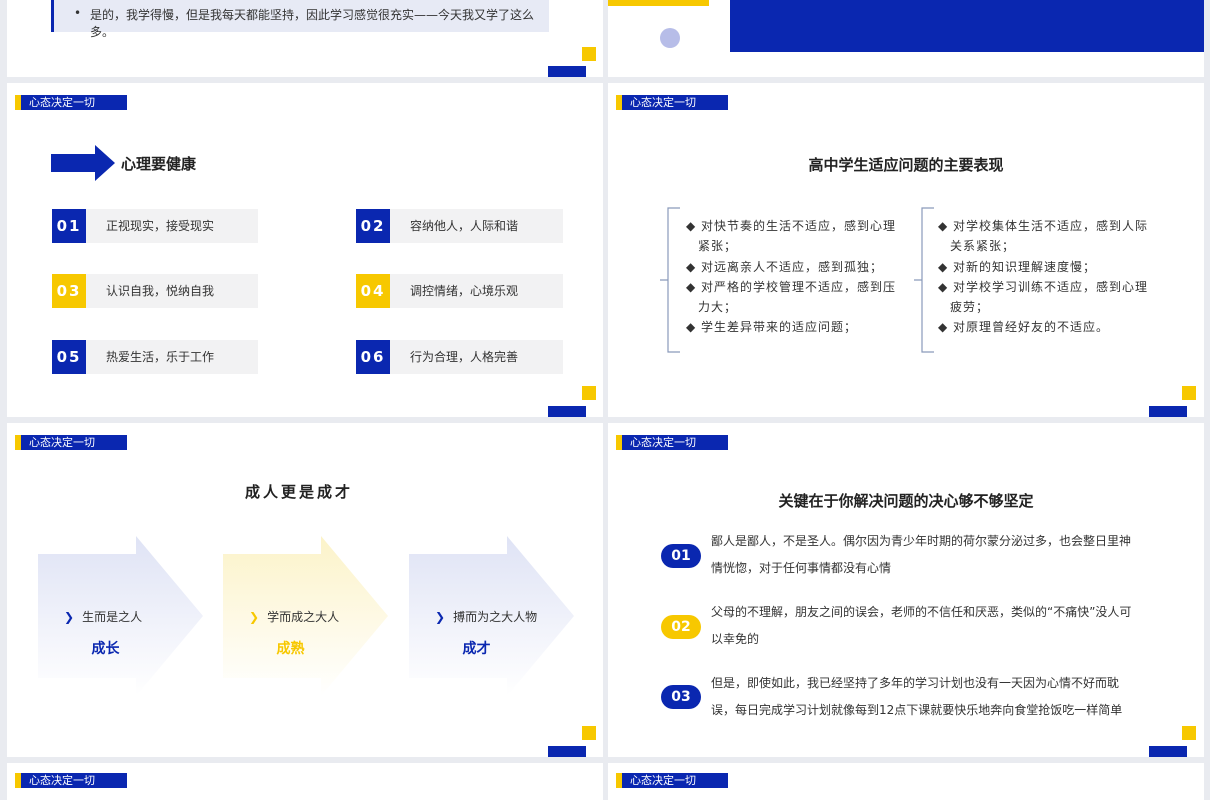 The width and height of the screenshot is (1210, 800). What do you see at coordinates (476, 649) in the screenshot?
I see `card-title: 成才` at bounding box center [476, 649].